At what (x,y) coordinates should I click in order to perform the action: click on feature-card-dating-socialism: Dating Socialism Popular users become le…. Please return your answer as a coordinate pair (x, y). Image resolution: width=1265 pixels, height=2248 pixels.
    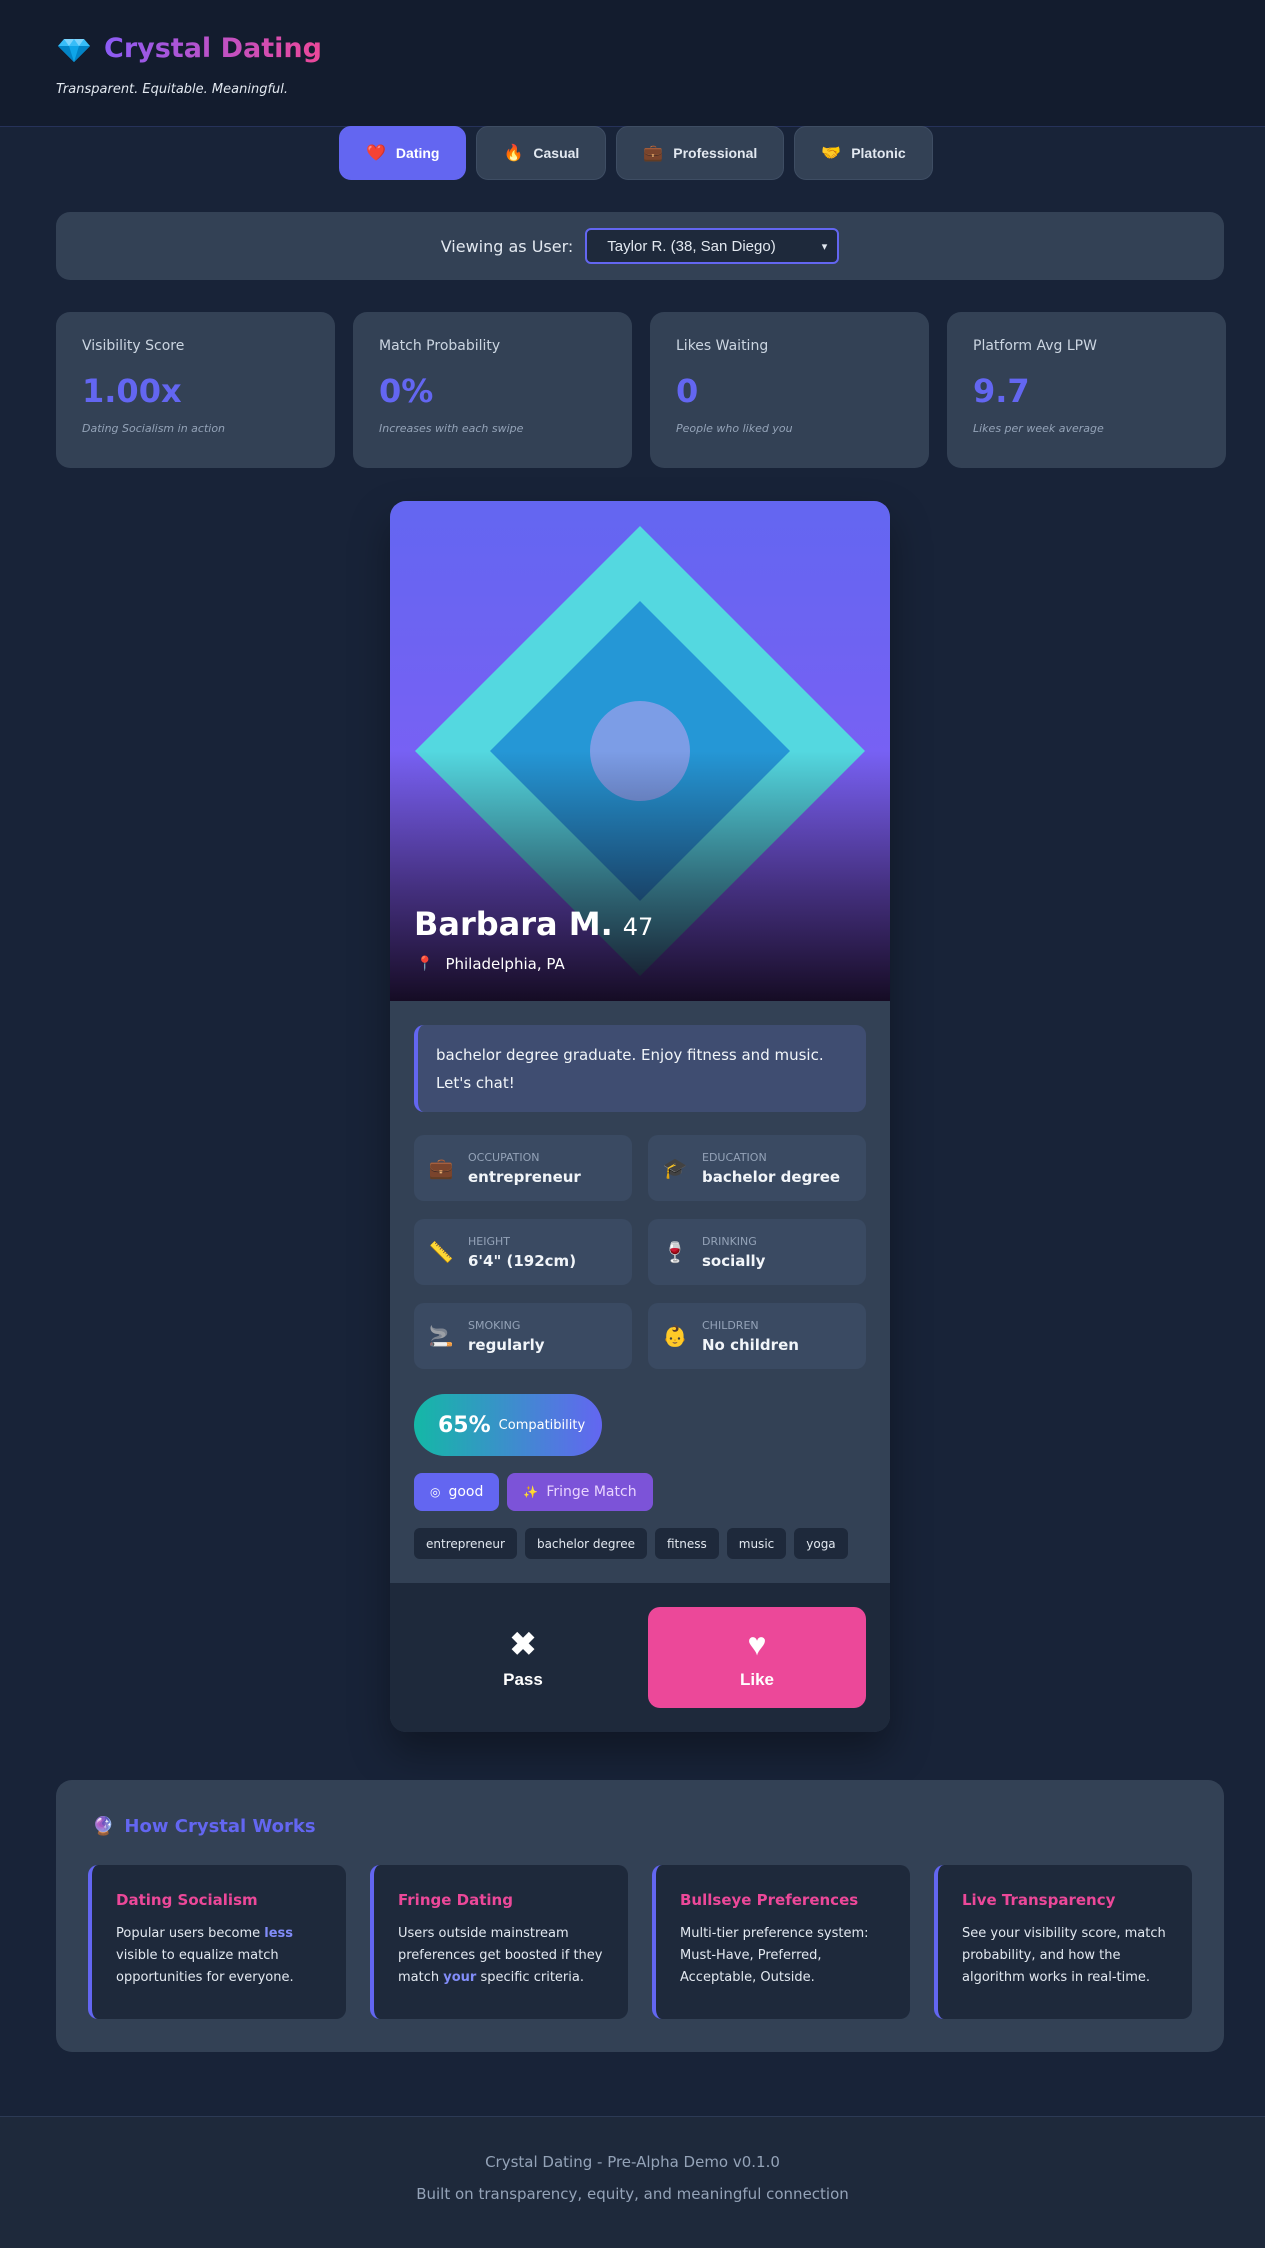
    Looking at the image, I should click on (217, 1942).